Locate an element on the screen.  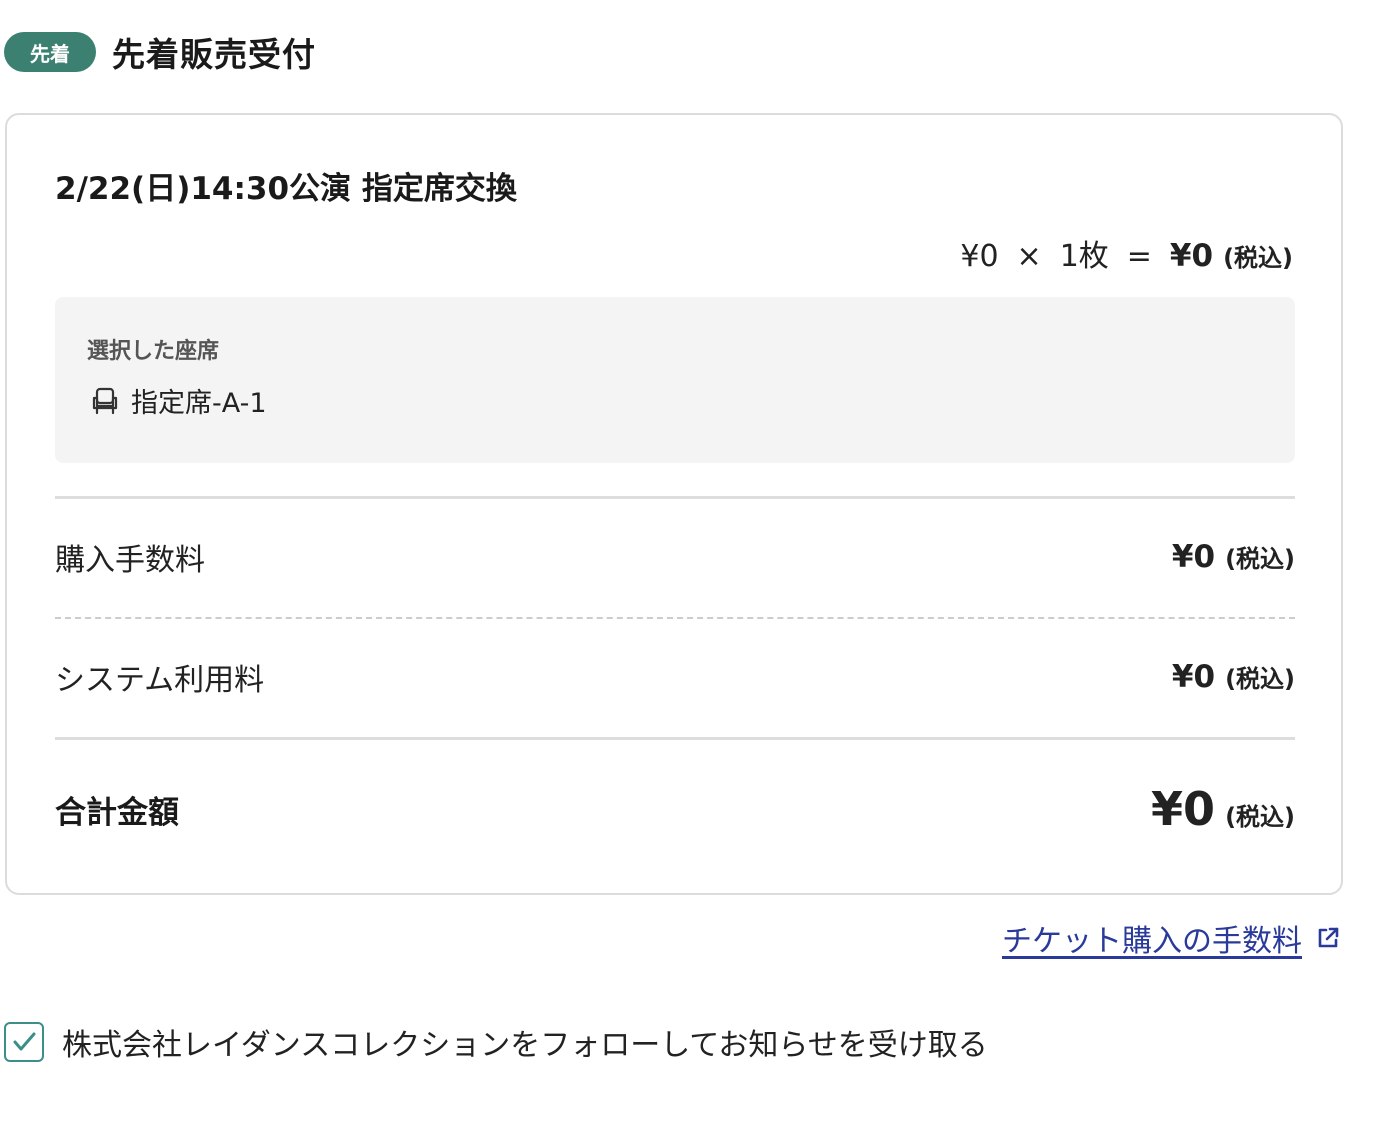
total-row: 合計金額 ¥0 (税込) is located at coordinates (675, 809).